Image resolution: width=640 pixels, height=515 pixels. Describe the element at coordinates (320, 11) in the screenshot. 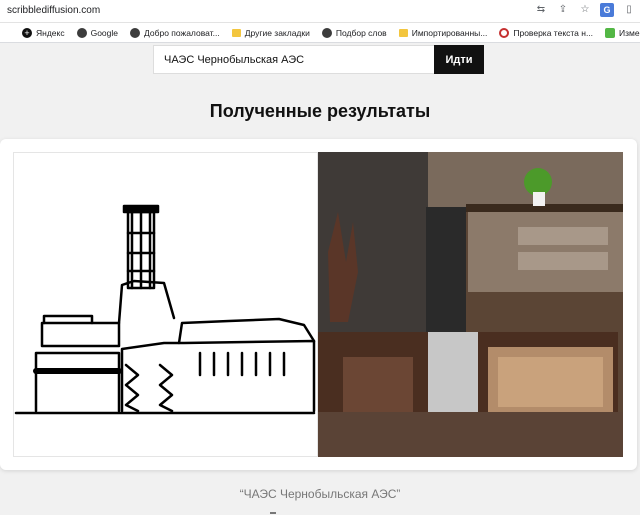

I see `address-bar: scribblediffusion.com ⇆ ⇪ ☆ G ▯` at that location.